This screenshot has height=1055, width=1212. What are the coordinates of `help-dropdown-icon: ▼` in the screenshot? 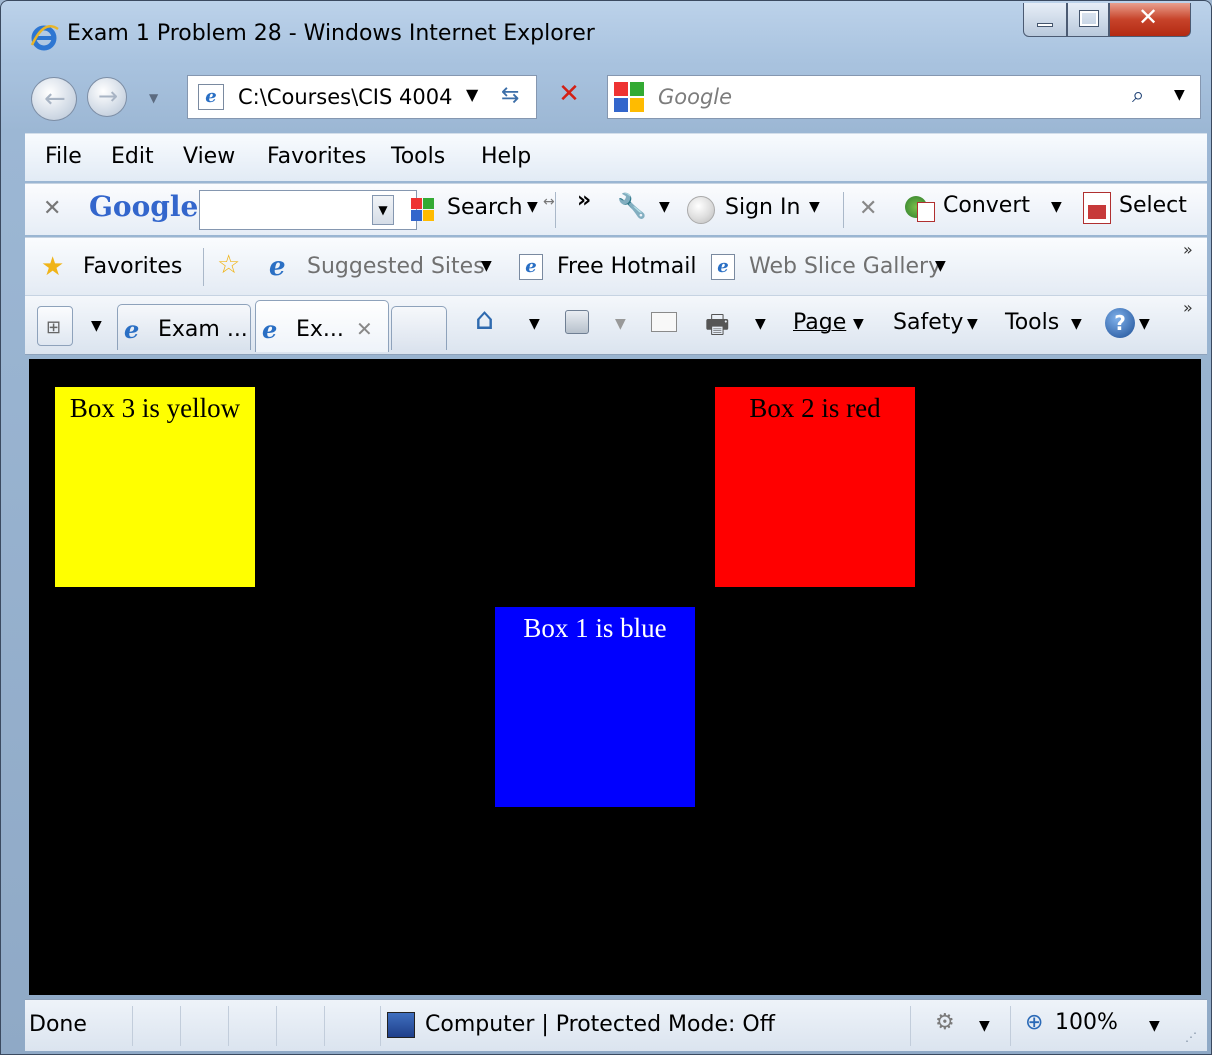 It's located at (1144, 324).